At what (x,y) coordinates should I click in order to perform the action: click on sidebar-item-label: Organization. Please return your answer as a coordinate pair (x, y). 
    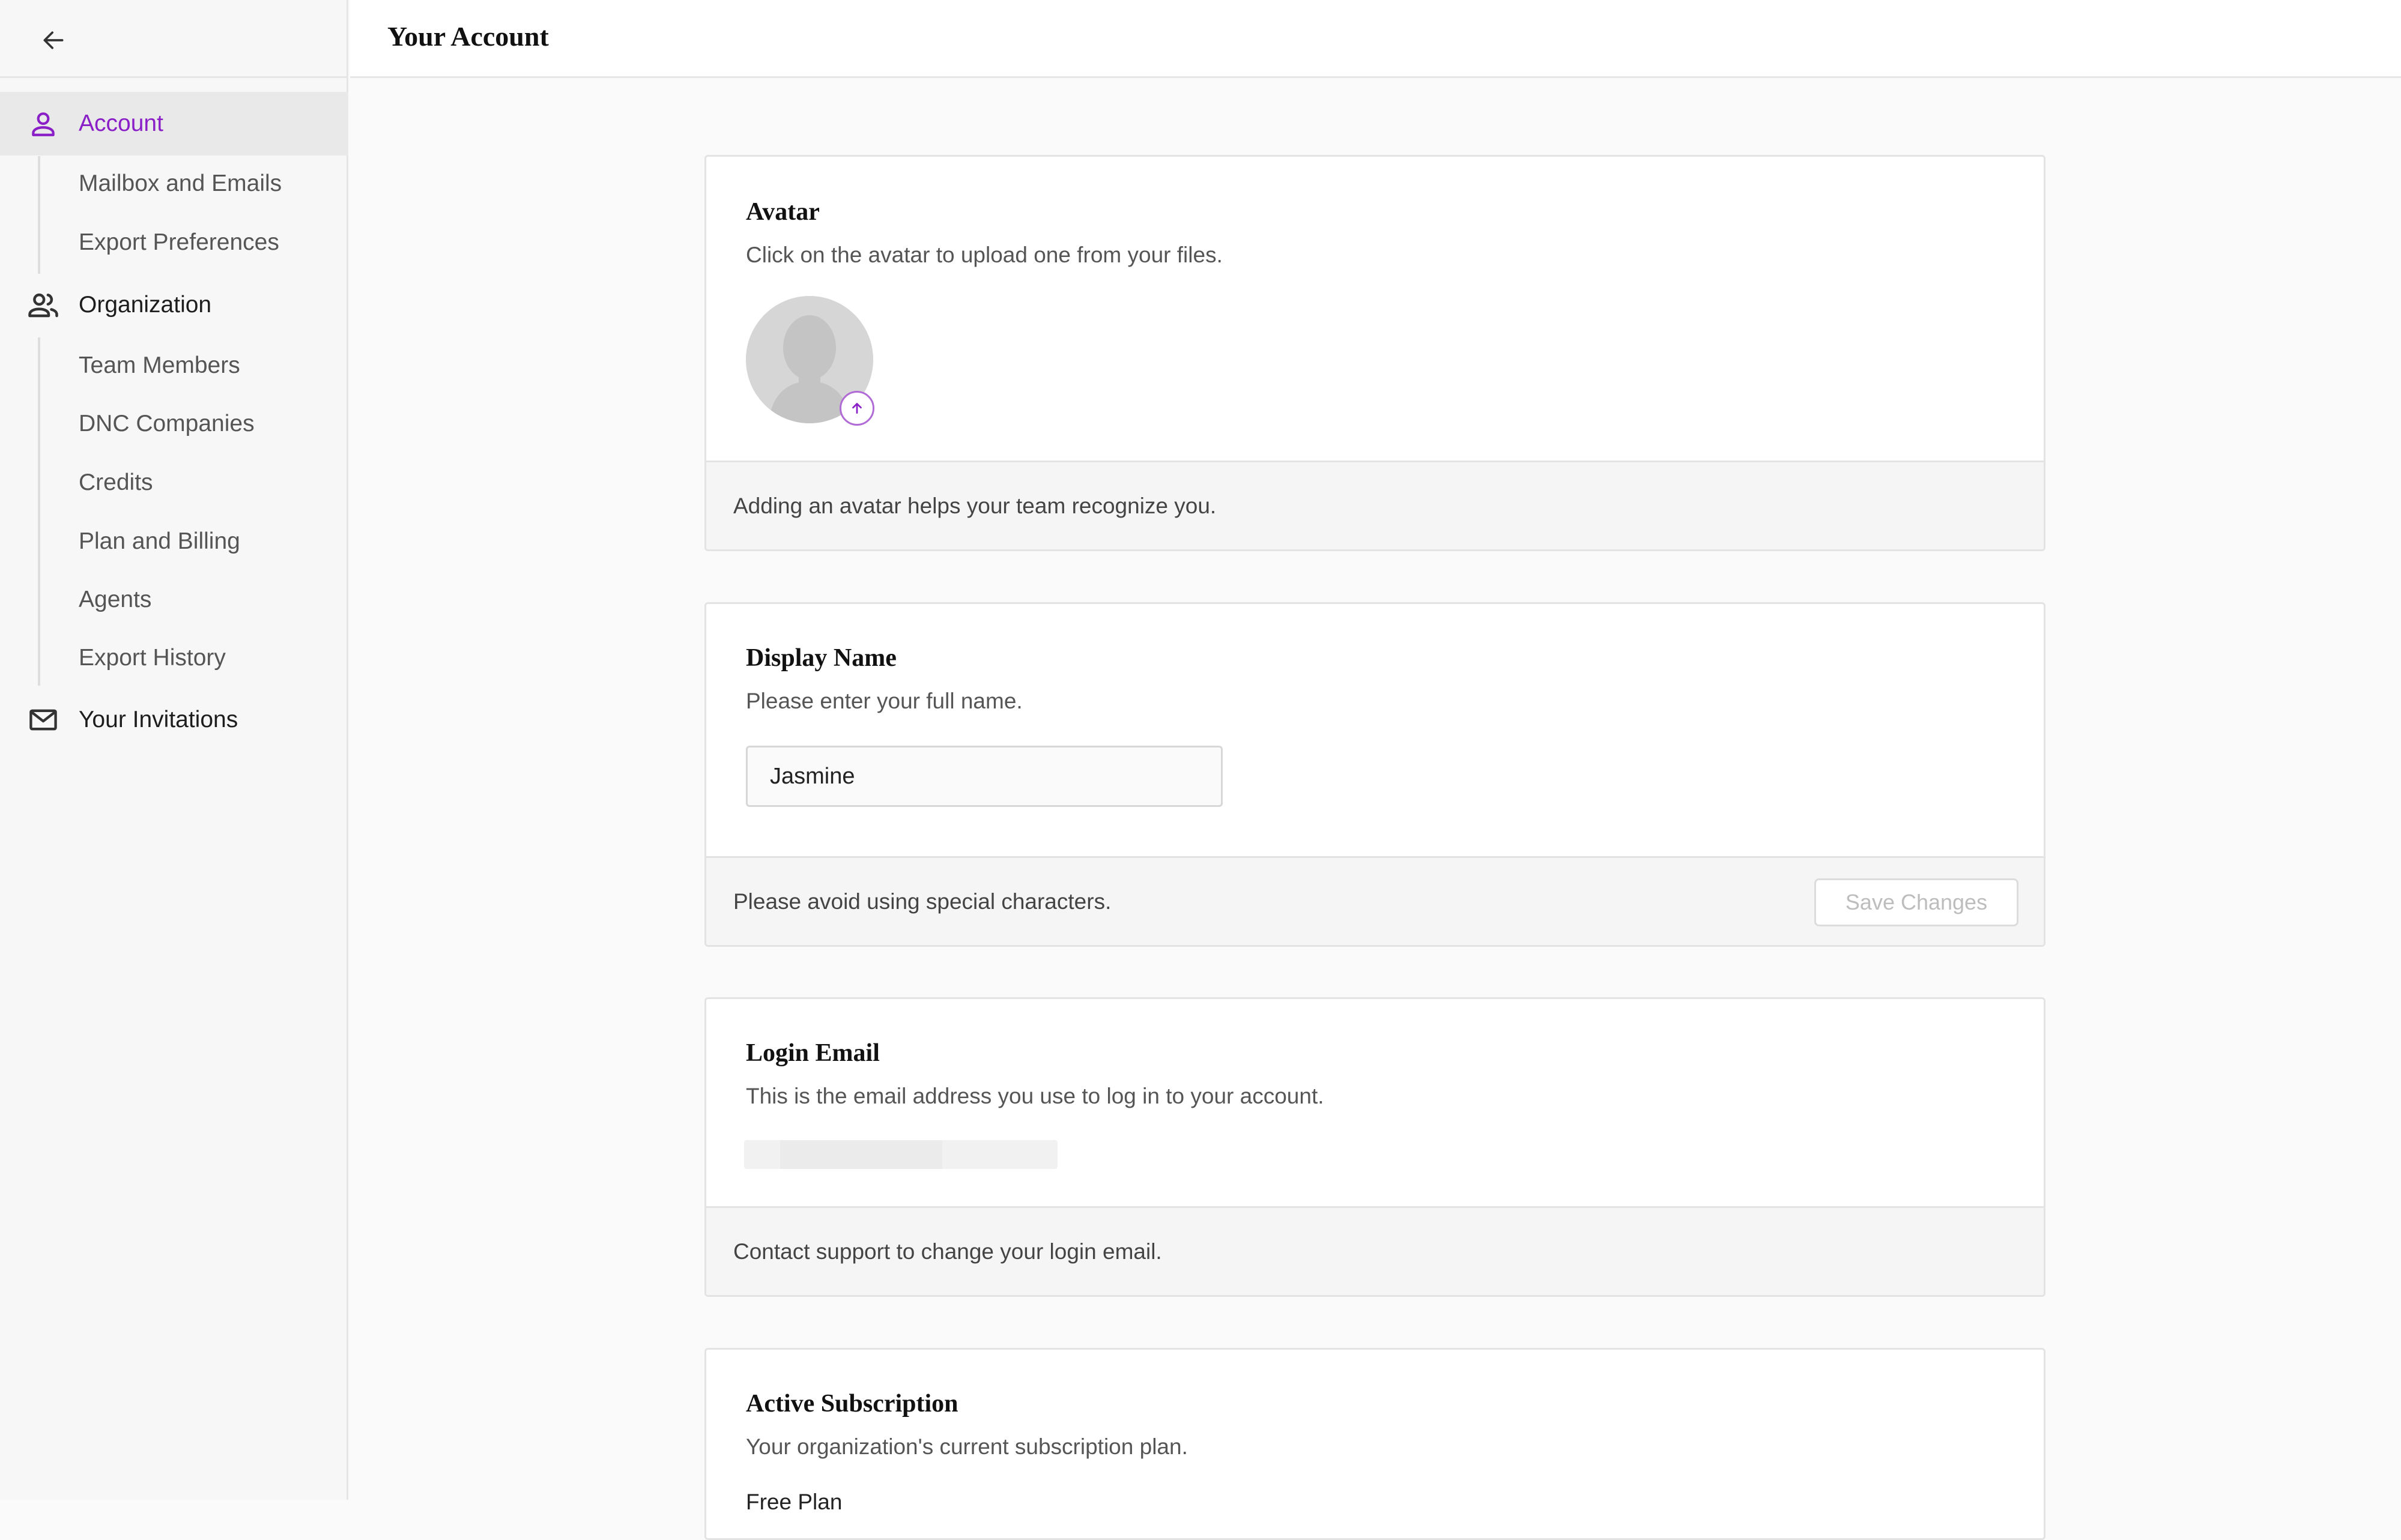
    Looking at the image, I should click on (145, 305).